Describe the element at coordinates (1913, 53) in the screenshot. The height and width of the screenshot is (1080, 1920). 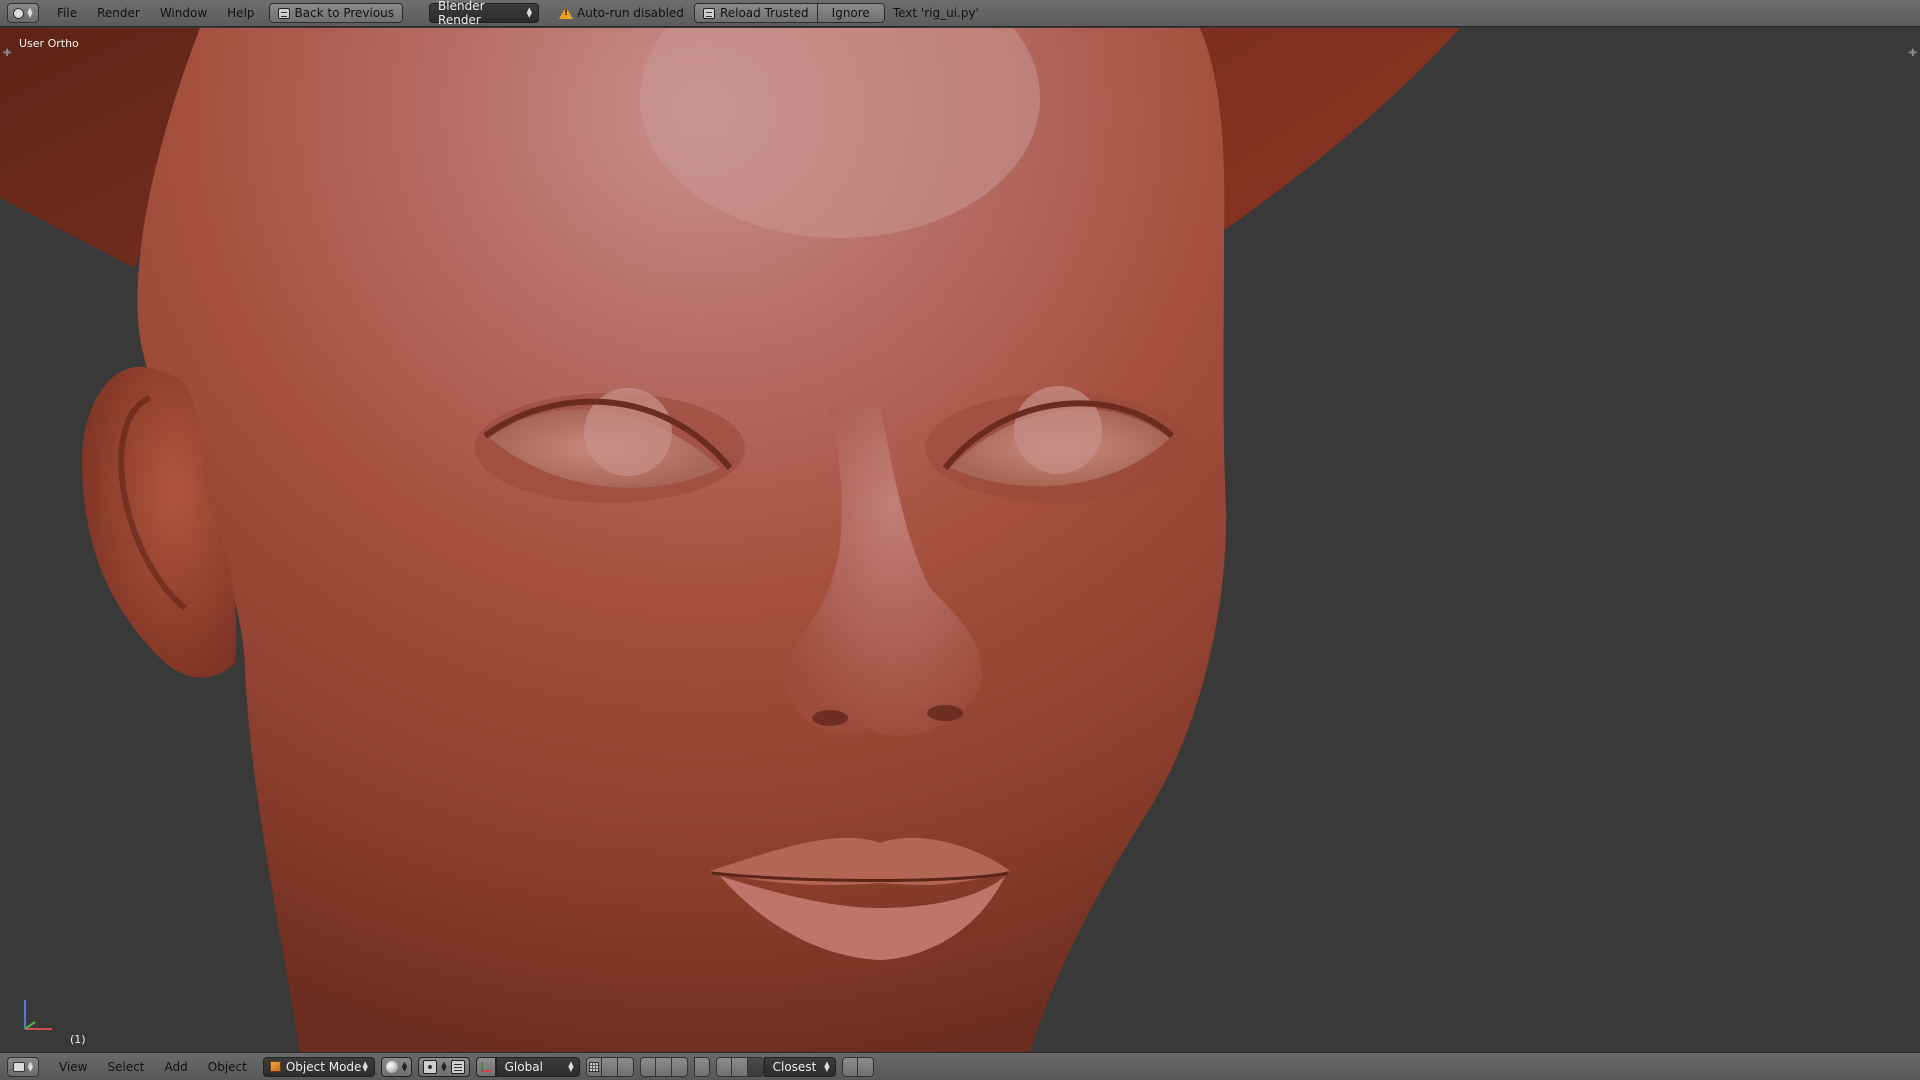
I see `region-expand-right-icon: ✚` at that location.